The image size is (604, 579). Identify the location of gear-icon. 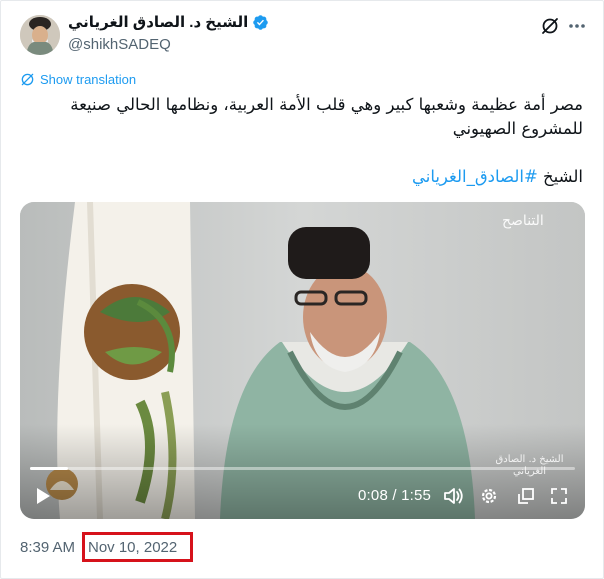
(489, 496).